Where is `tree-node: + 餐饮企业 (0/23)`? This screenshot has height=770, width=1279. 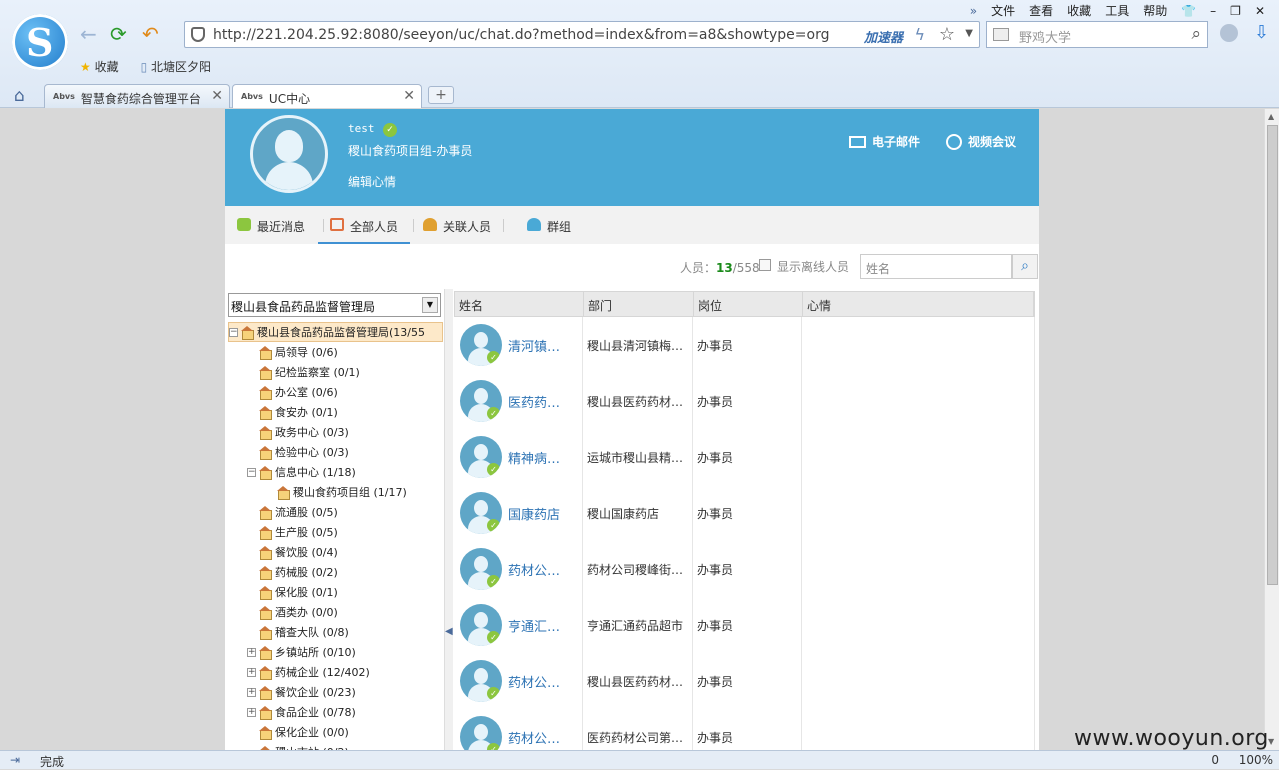
tree-node: + 餐饮企业 (0/23) is located at coordinates (301, 692).